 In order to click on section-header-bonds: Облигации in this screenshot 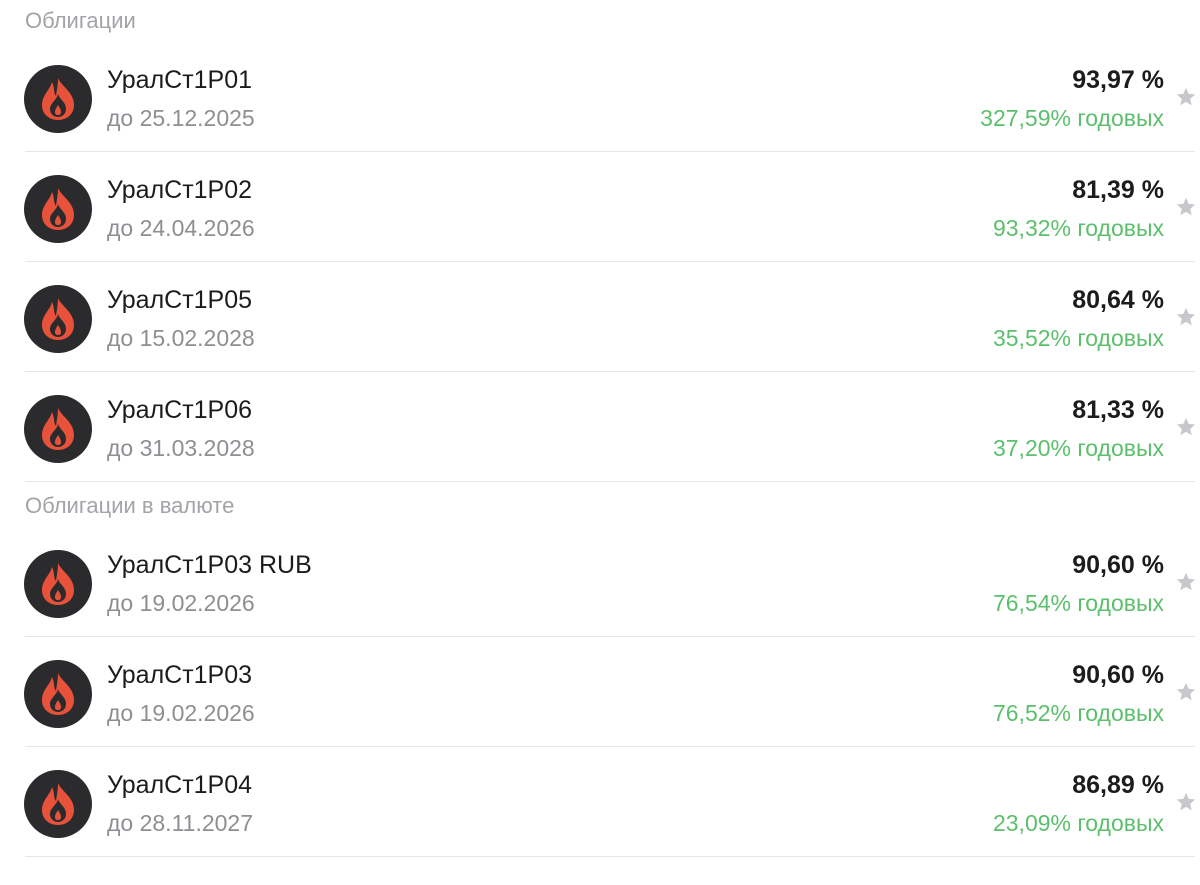, I will do `click(80, 20)`.